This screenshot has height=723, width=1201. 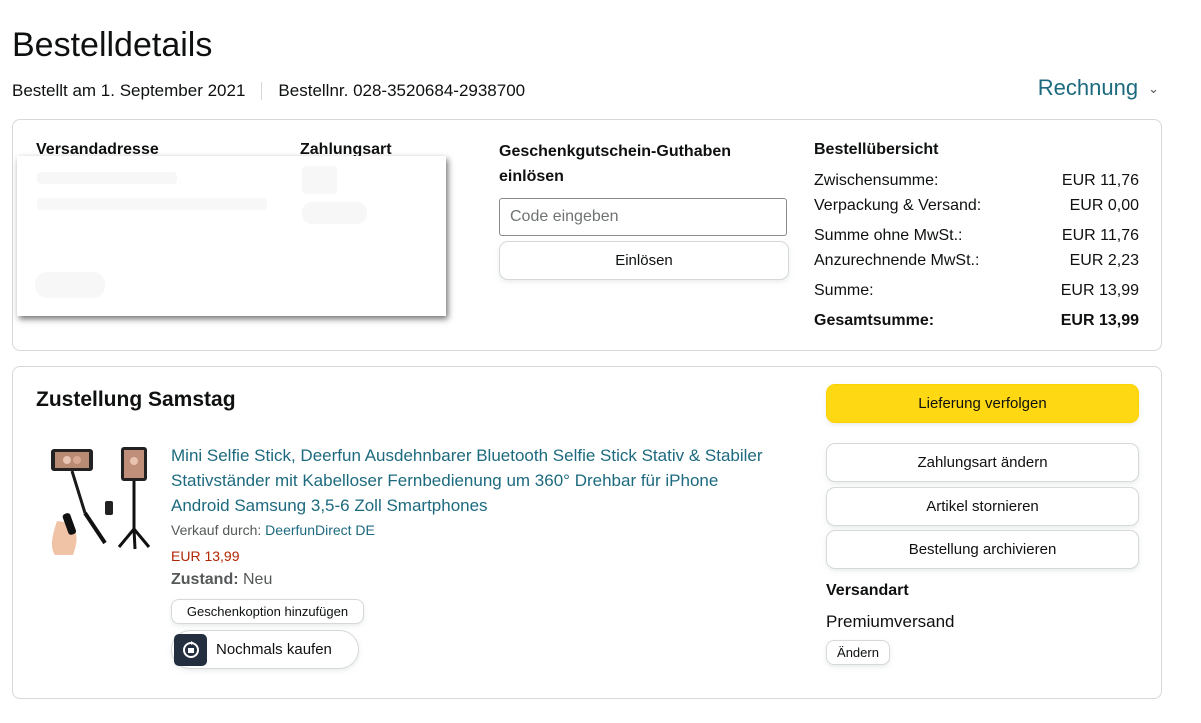 I want to click on redeem-button: Einlösen, so click(x=644, y=260).